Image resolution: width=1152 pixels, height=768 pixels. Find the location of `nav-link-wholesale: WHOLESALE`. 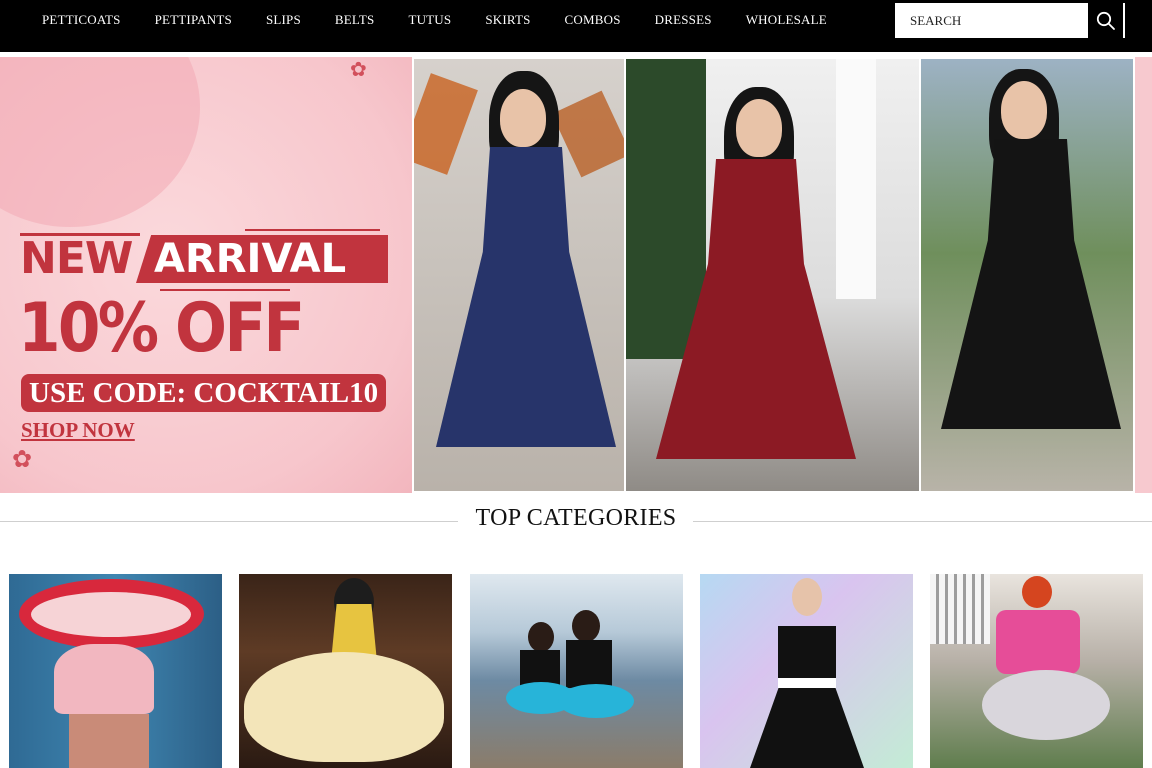

nav-link-wholesale: WHOLESALE is located at coordinates (786, 20).